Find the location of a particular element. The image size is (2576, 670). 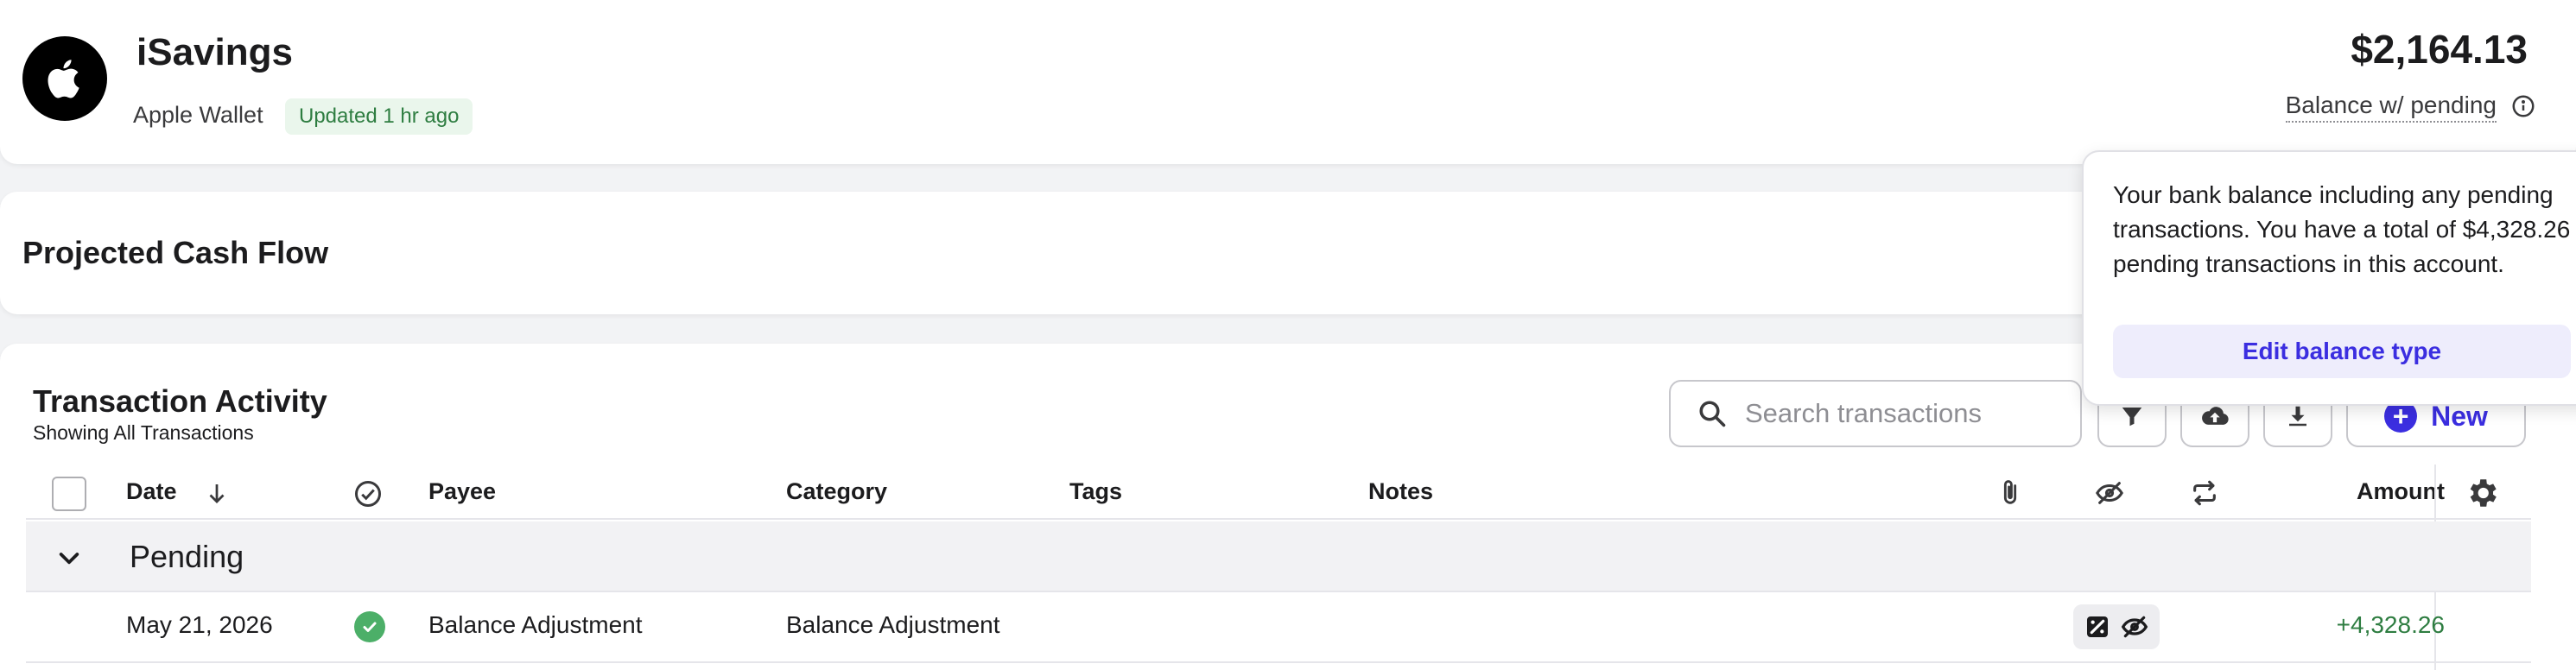

search-icon is located at coordinates (1712, 414).